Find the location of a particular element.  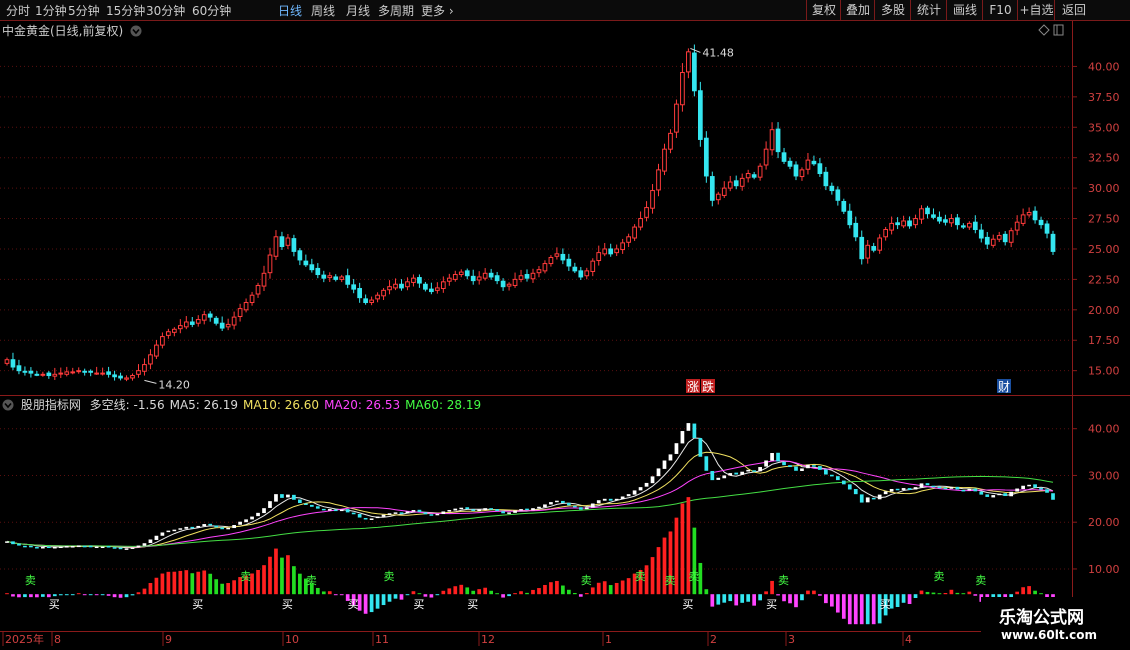

xaxis-label-6: 1 is located at coordinates (608, 639).